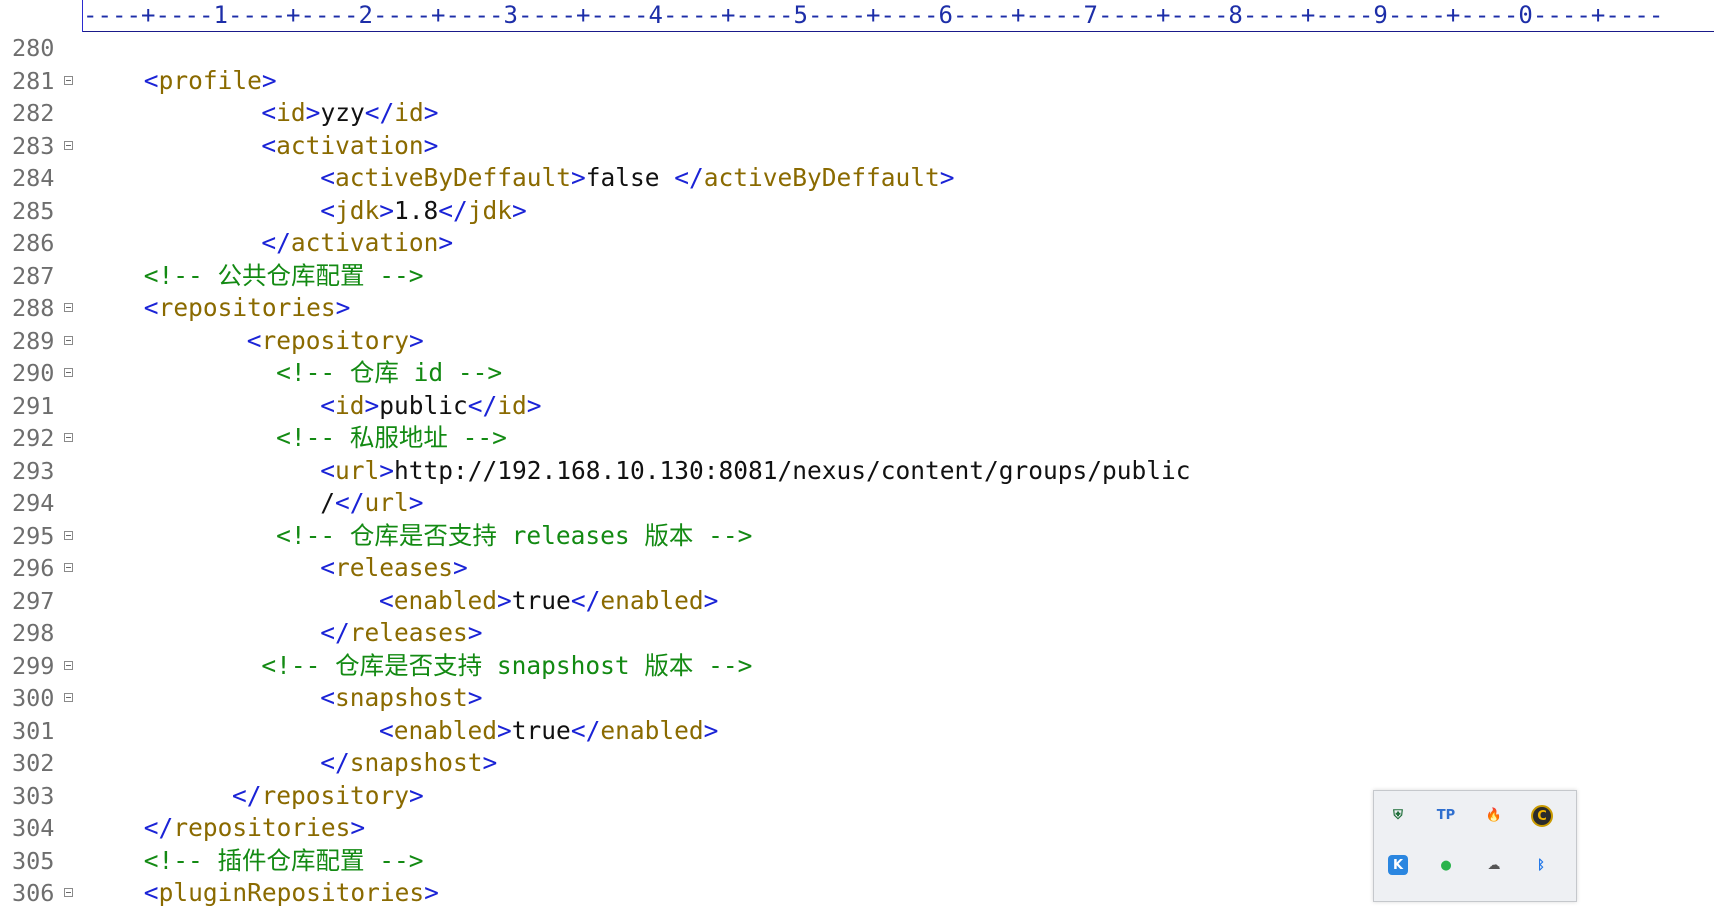 The width and height of the screenshot is (1714, 909). What do you see at coordinates (349, 113) in the screenshot?
I see `code-text: <id>yzy</id>` at bounding box center [349, 113].